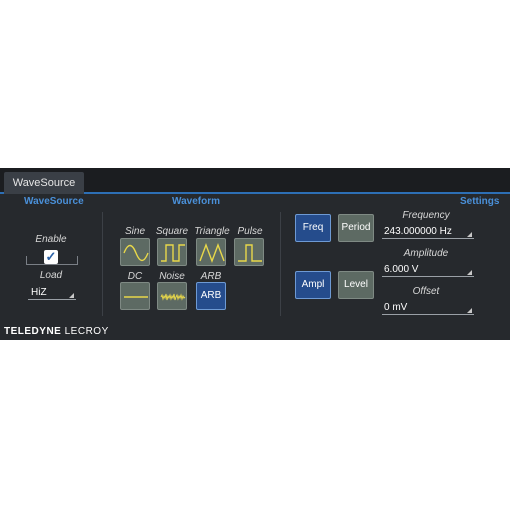 This screenshot has height=510, width=510. I want to click on noise-wave-icon, so click(173, 297).